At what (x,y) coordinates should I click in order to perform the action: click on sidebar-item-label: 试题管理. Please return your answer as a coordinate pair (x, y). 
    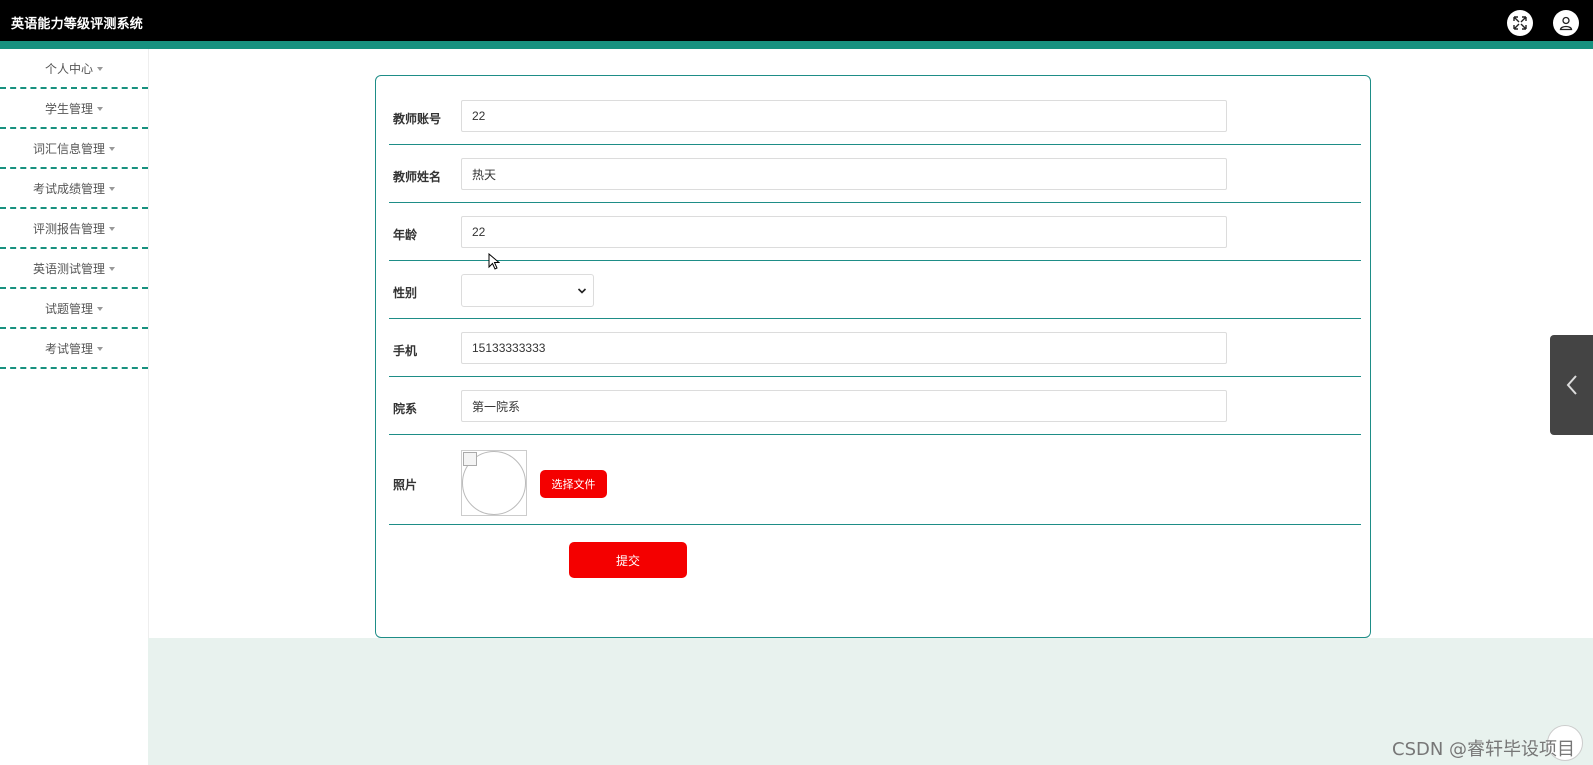
    Looking at the image, I should click on (68, 308).